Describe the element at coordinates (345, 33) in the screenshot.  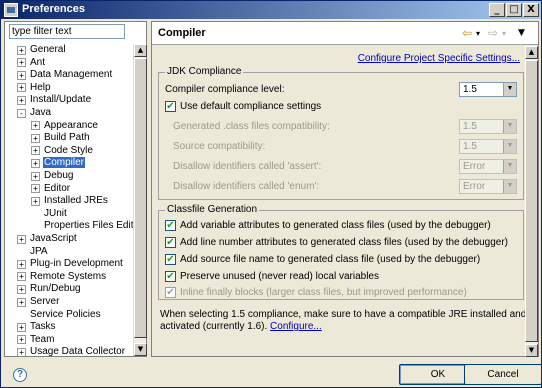
I see `page-header: Compiler ⇦ ▾ ⇨ ▾ ▼` at that location.